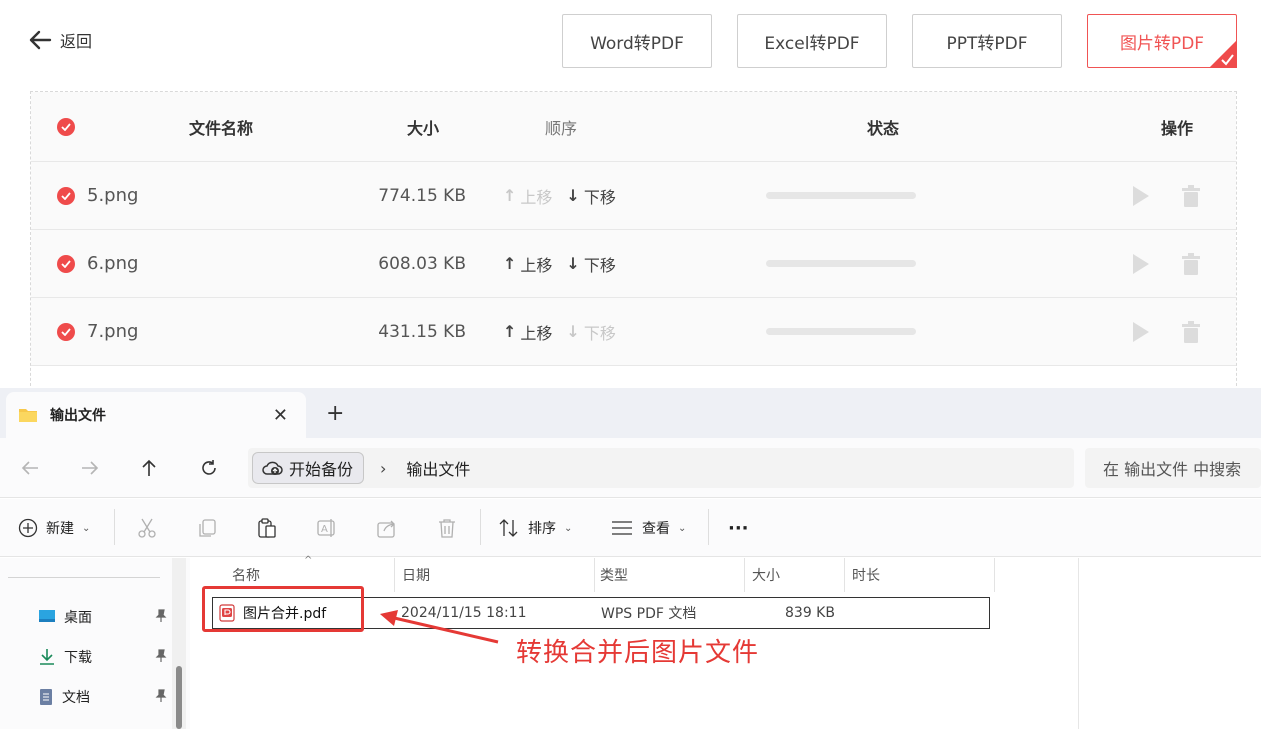 The height and width of the screenshot is (729, 1261). What do you see at coordinates (633, 332) in the screenshot?
I see `table-row: 7.png 431.15 KB ↑ 上移 ↓ 下移` at bounding box center [633, 332].